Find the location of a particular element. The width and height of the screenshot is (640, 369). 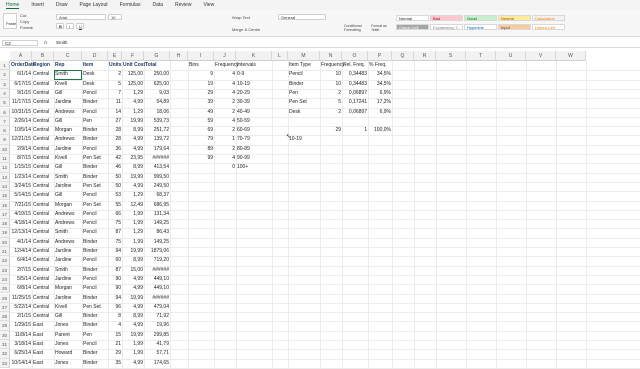

table-cell: 41,79 is located at coordinates (157, 344).